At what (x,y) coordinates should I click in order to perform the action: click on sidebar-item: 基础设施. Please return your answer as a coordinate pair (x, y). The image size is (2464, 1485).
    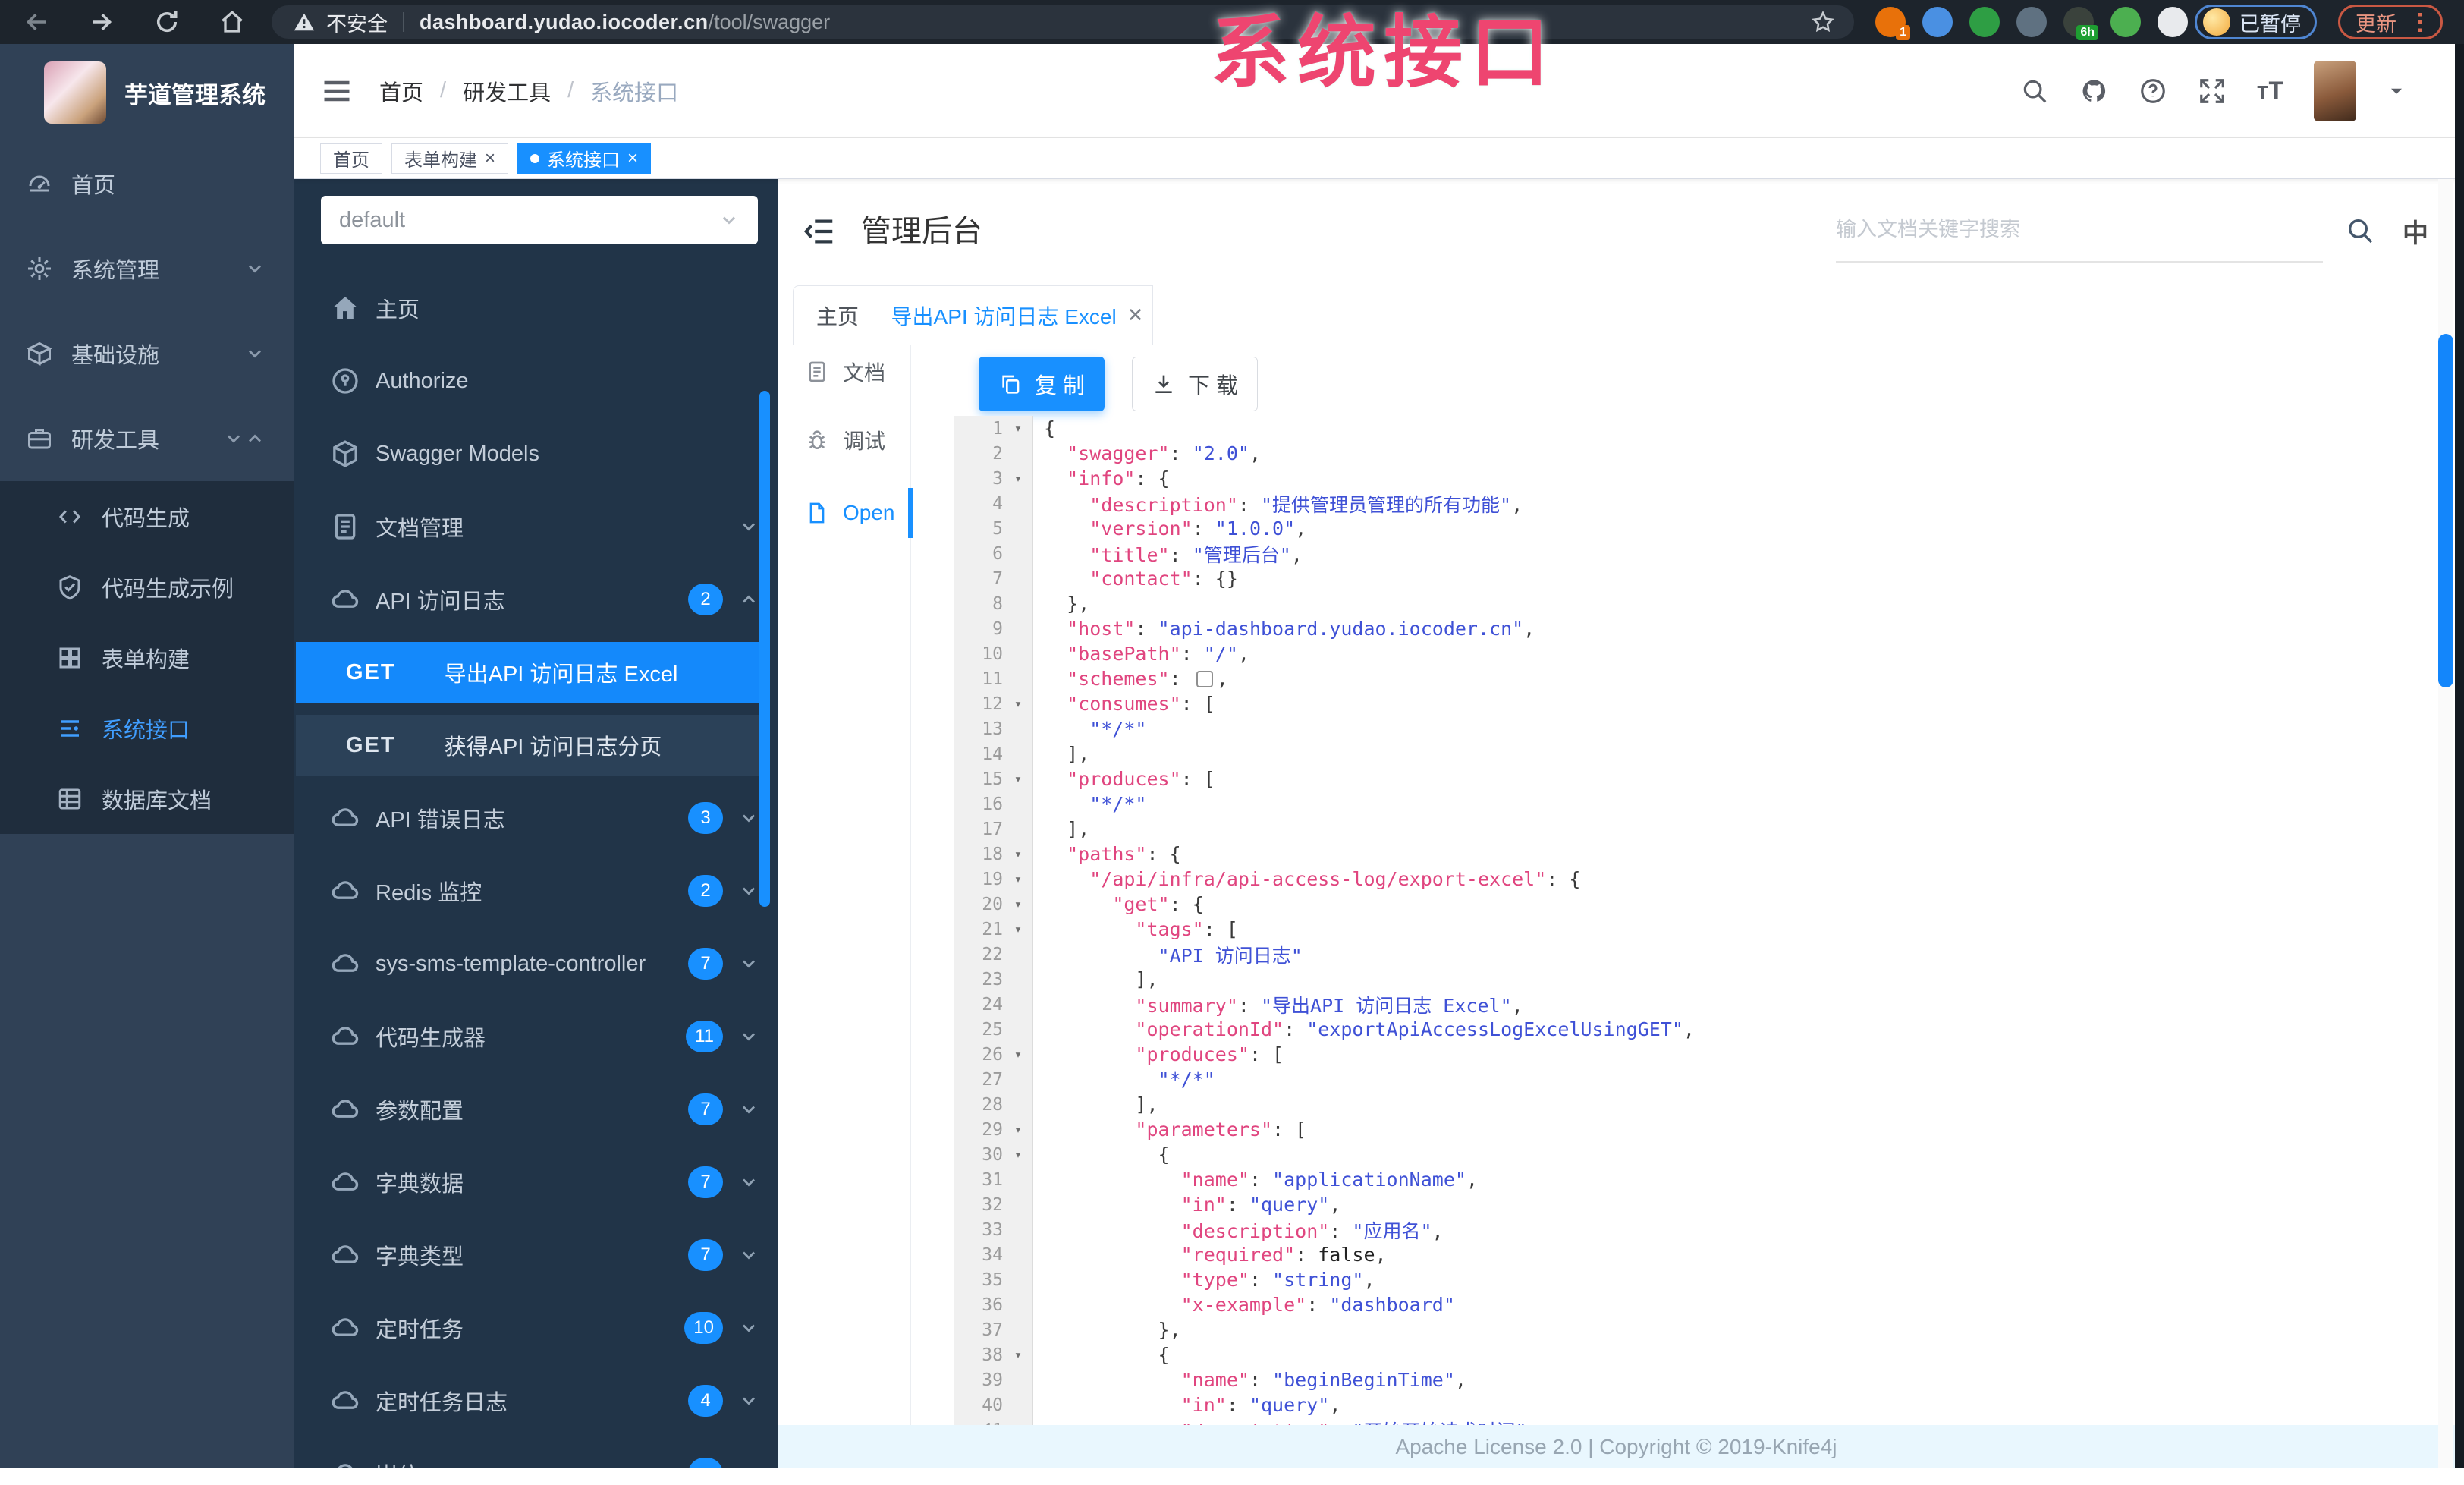
    Looking at the image, I should click on (147, 353).